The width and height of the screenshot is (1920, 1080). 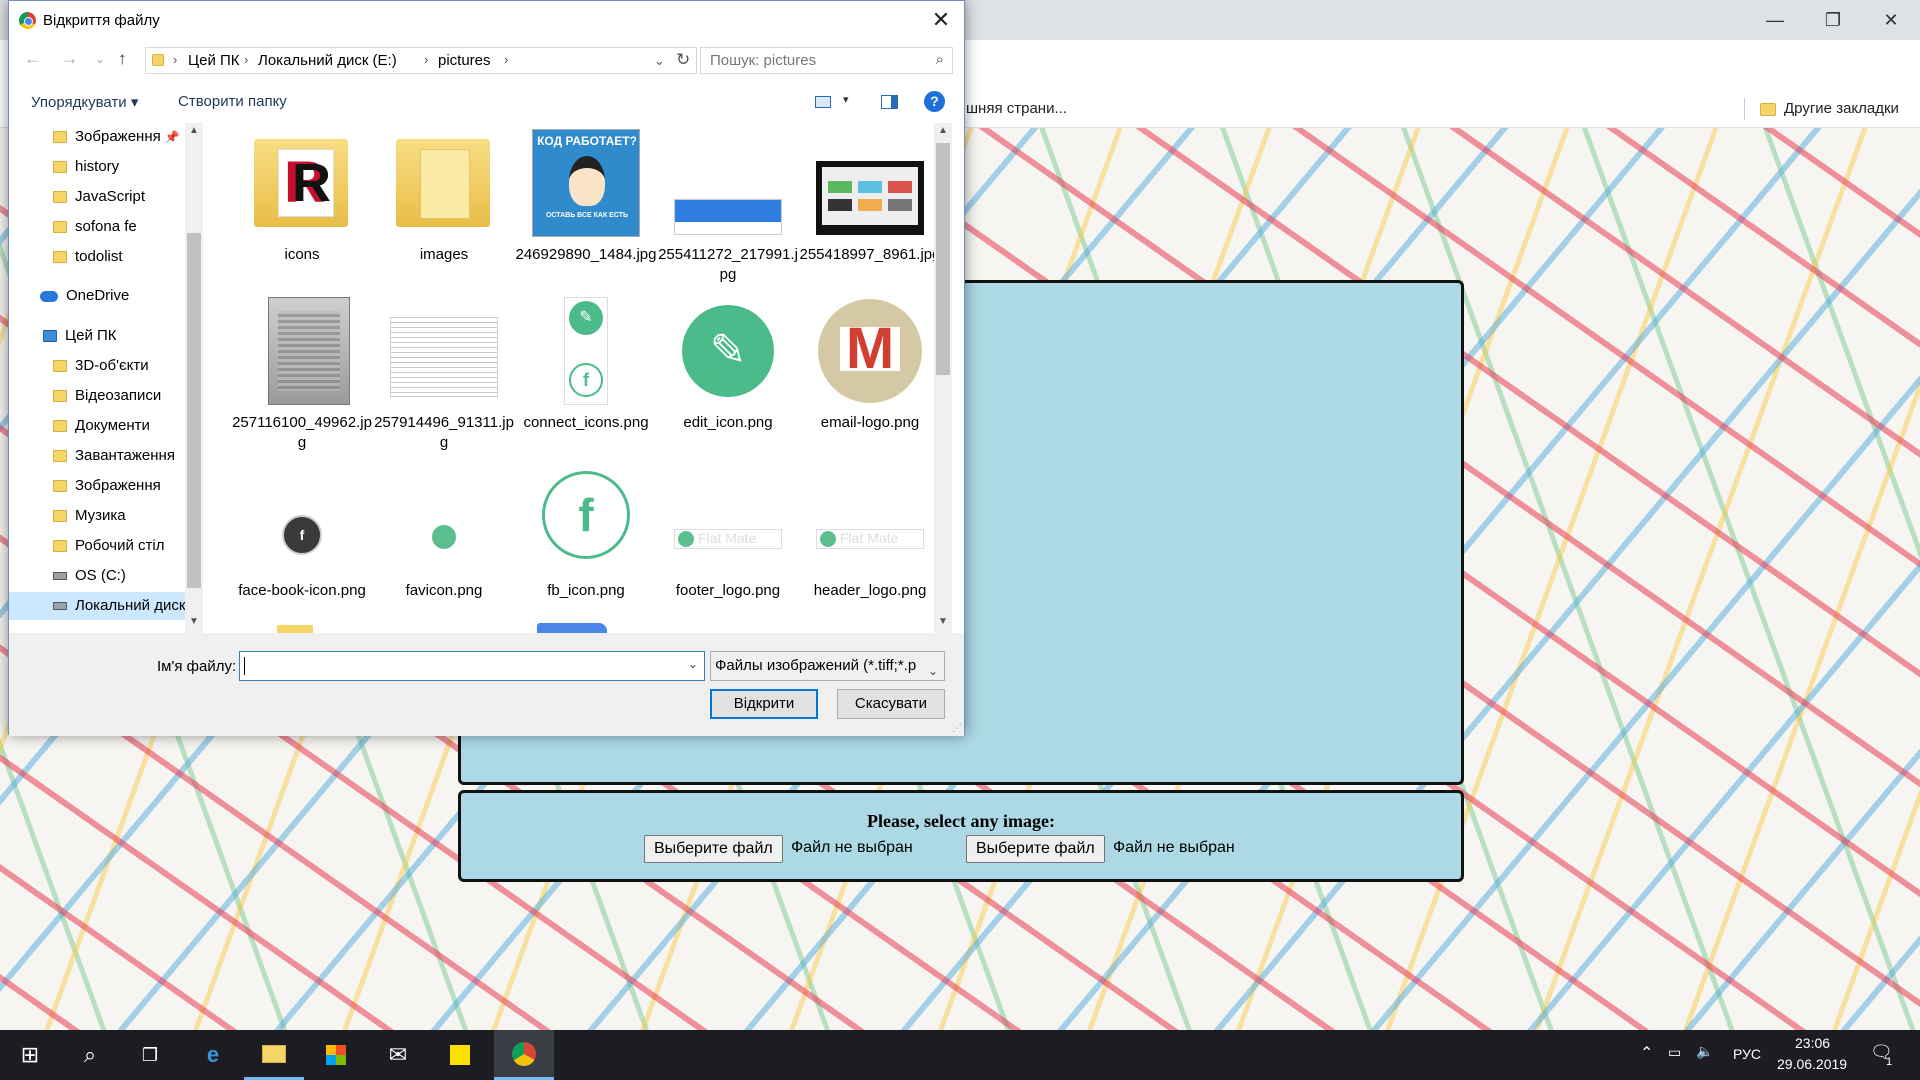 I want to click on dialog-titlebar: Відкриття файлу ✕, so click(x=486, y=20).